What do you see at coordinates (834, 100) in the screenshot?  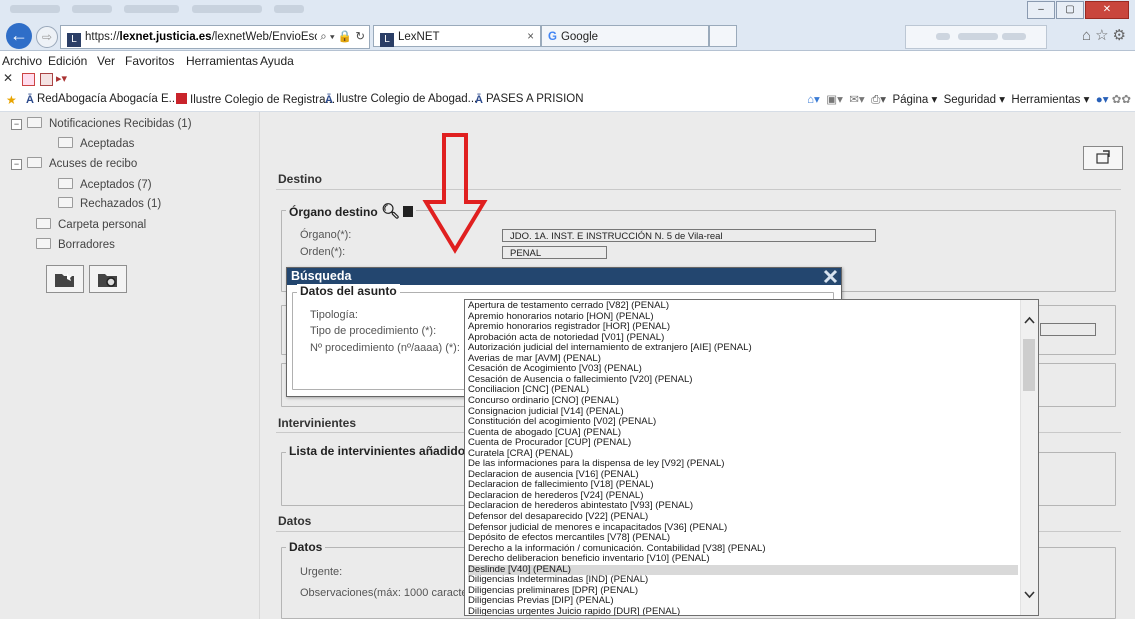 I see `feeds-toolbar-icon: ▣▾` at bounding box center [834, 100].